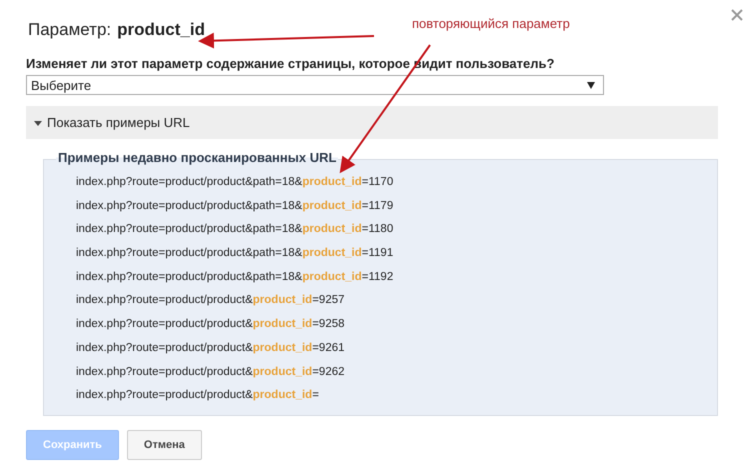  I want to click on url-example: index.php?route=product/product&path=18&product_id=1180, so click(235, 230).